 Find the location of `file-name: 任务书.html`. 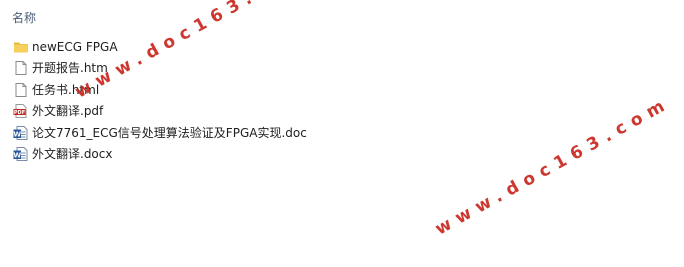

file-name: 任务书.html is located at coordinates (66, 89).